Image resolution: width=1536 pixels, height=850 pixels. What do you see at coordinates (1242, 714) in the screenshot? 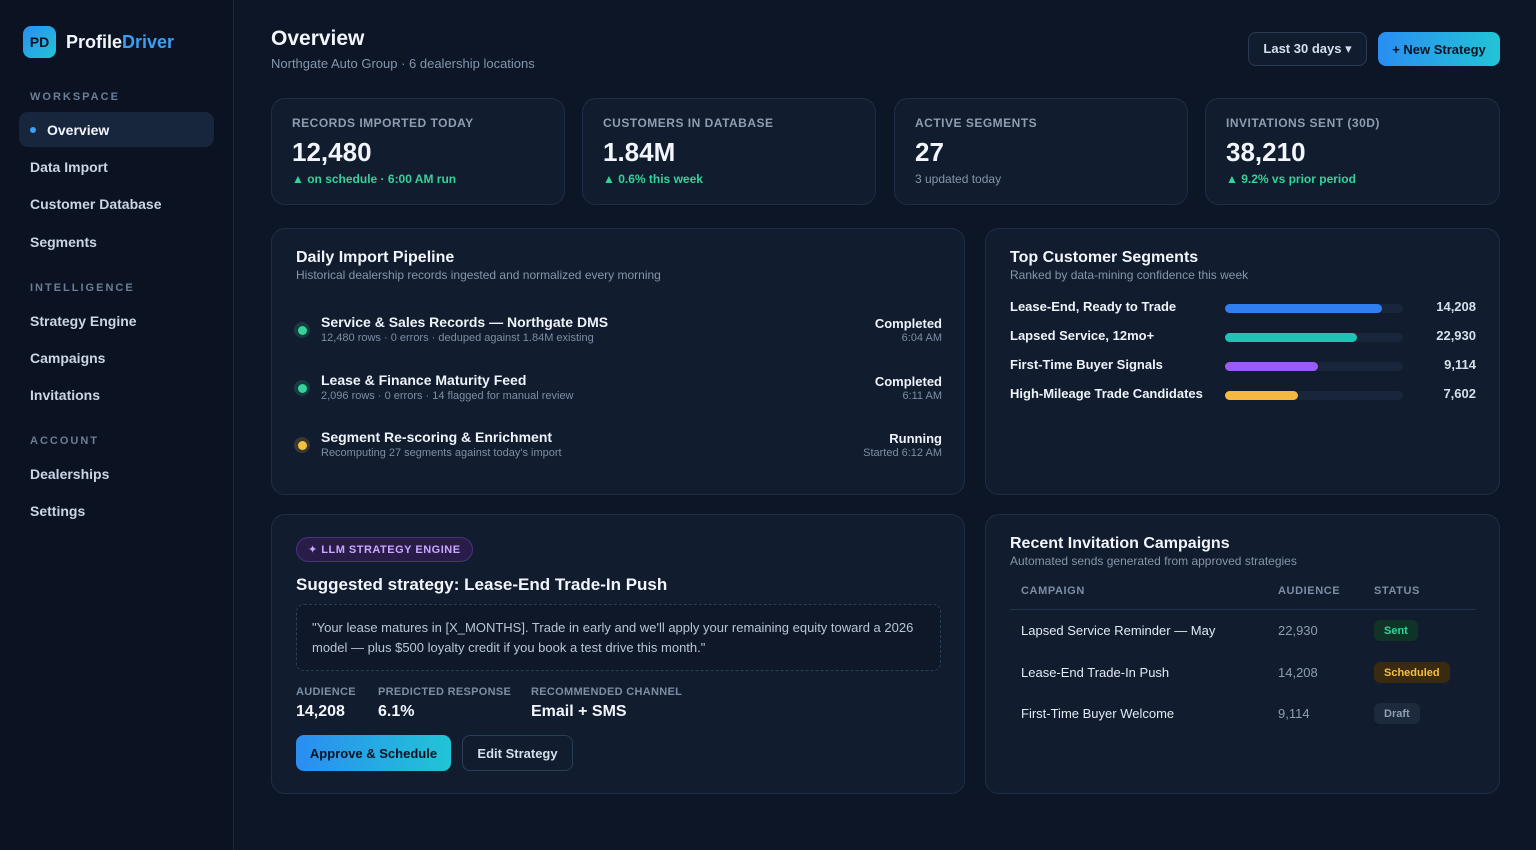
I see `table-row: First-Time Buyer Welcome 9,114 Draft` at bounding box center [1242, 714].